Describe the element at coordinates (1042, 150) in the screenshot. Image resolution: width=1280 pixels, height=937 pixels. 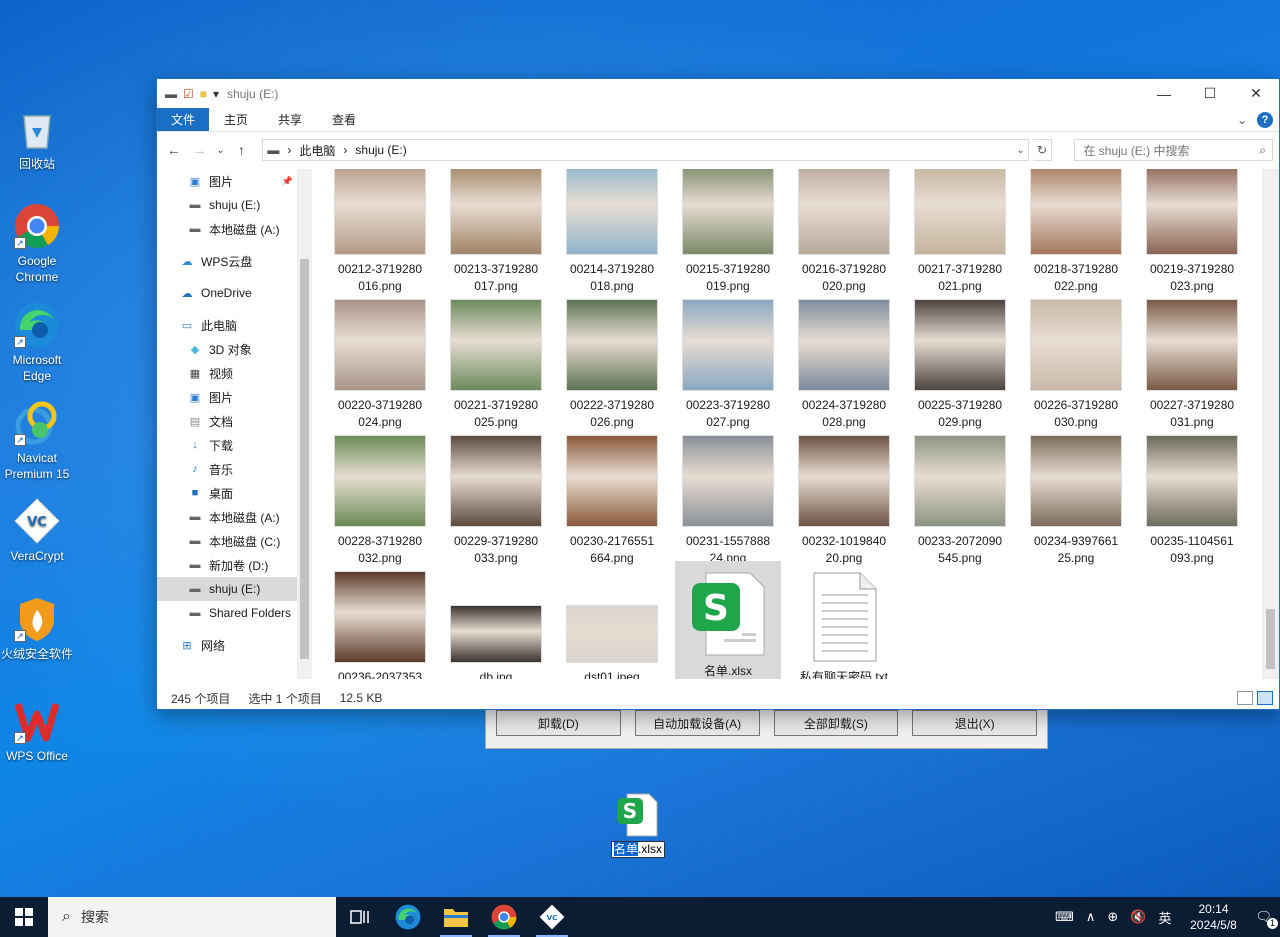
I see `refresh-button: ↻` at that location.